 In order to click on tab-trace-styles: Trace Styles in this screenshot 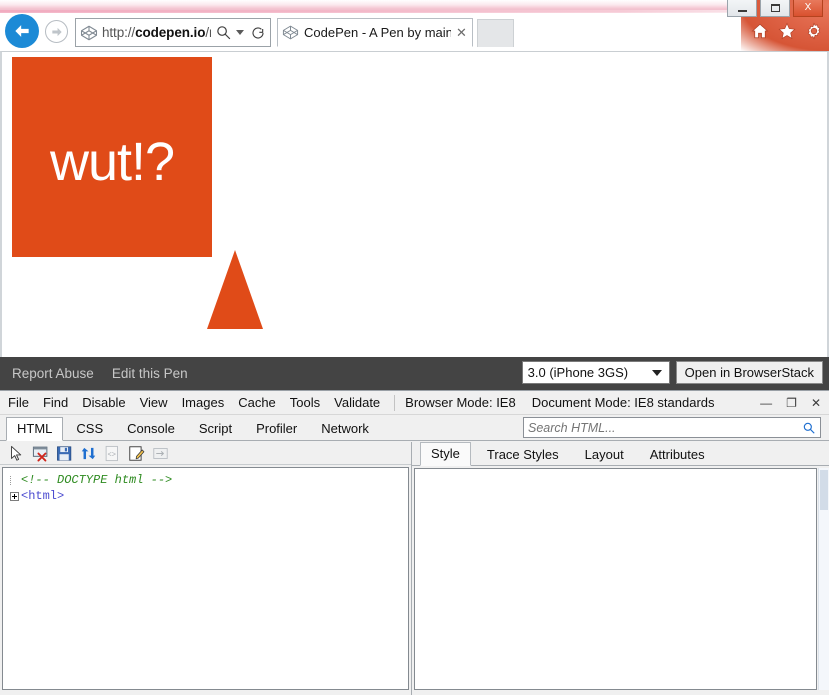, I will do `click(523, 455)`.